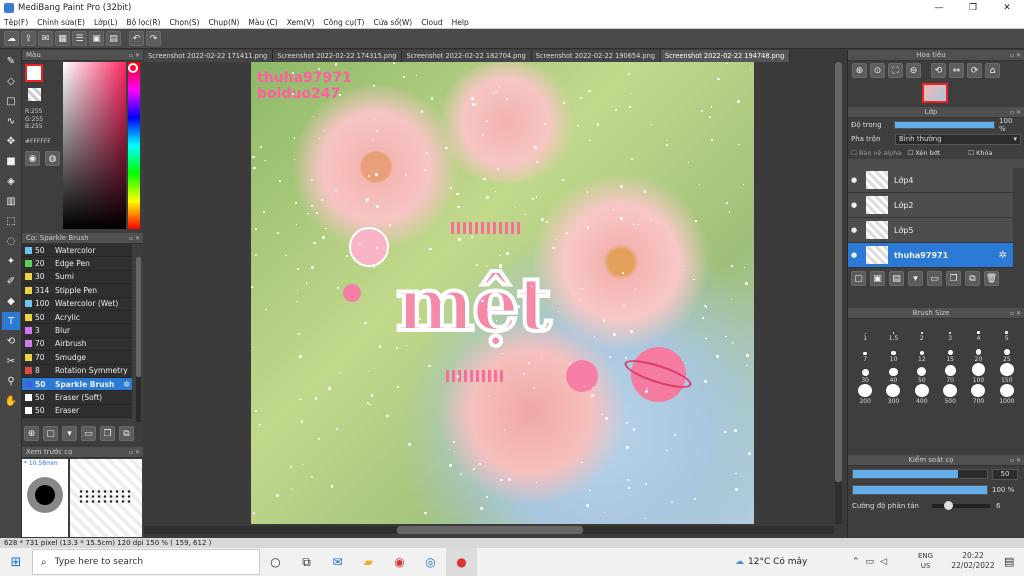  What do you see at coordinates (11, 281) in the screenshot?
I see `select-pen-tool-icon: ✐` at bounding box center [11, 281].